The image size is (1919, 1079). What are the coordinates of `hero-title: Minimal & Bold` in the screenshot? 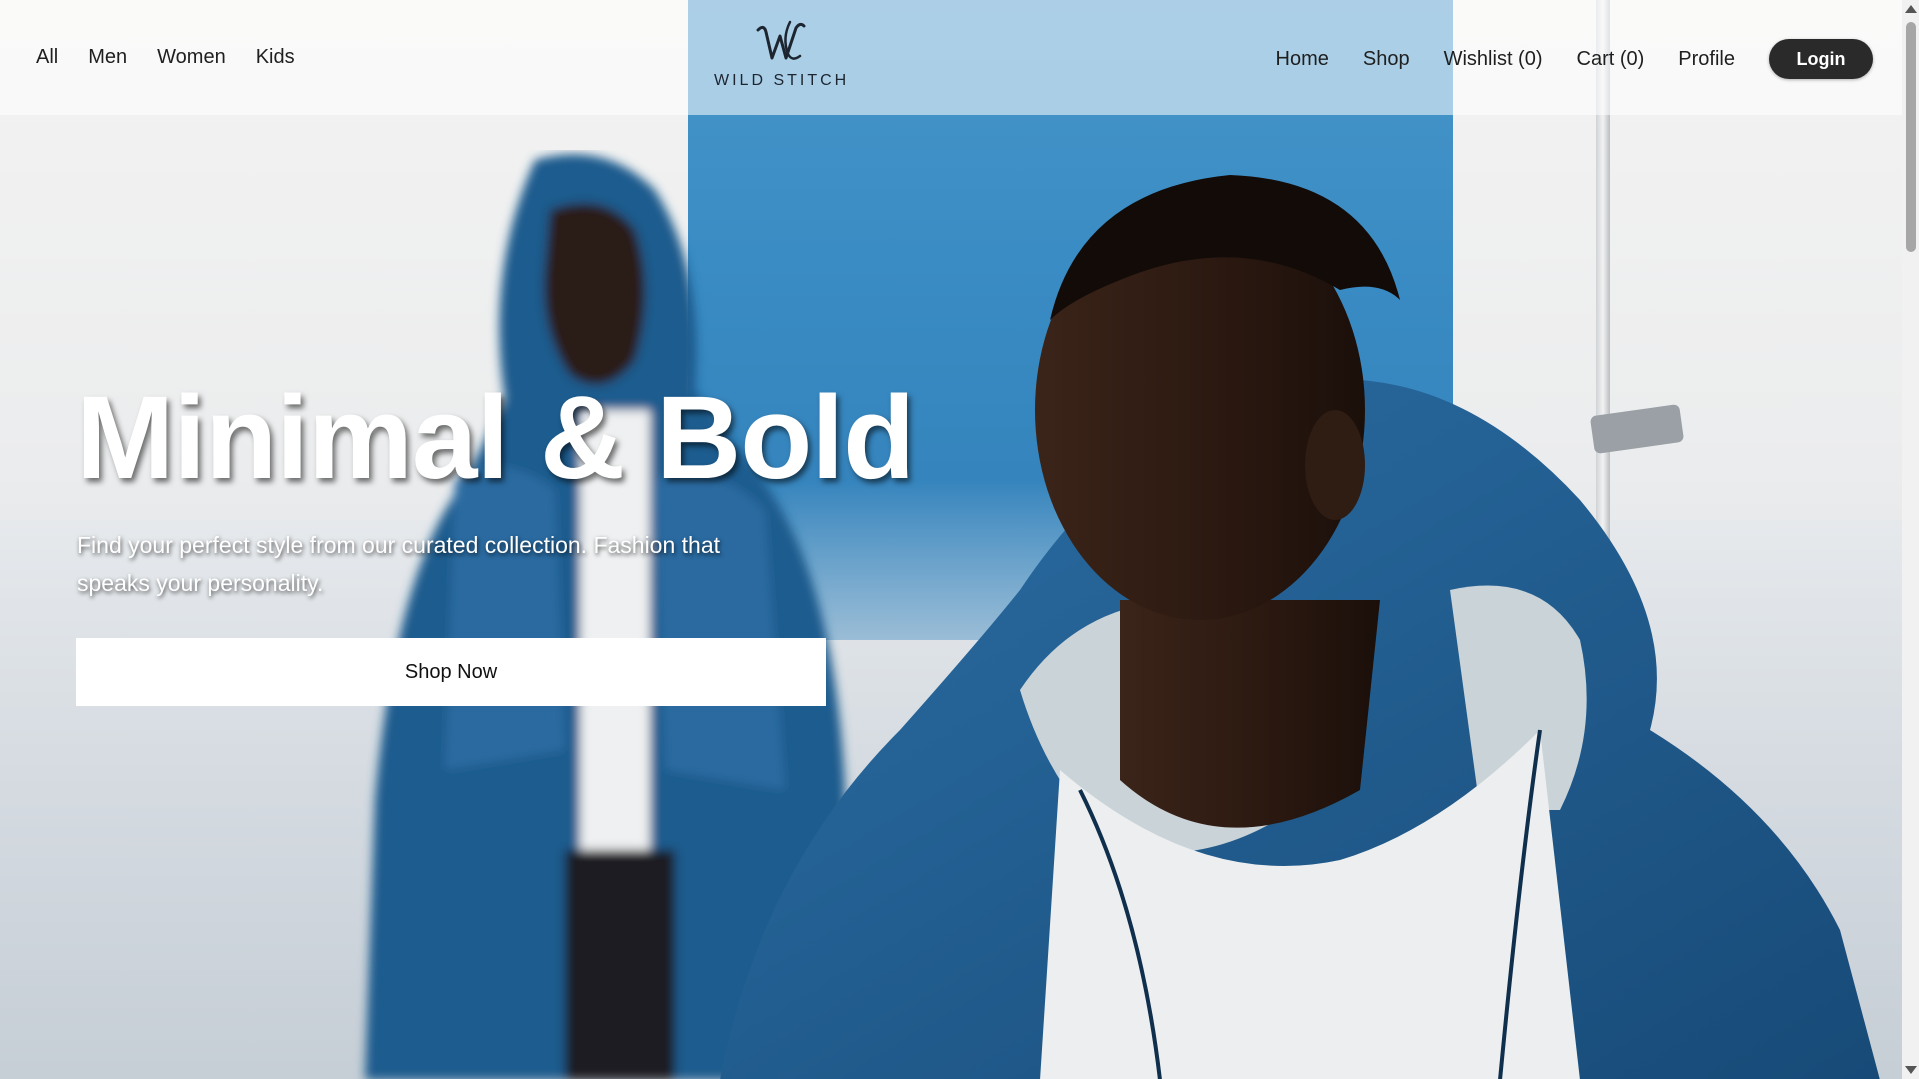 It's located at (495, 438).